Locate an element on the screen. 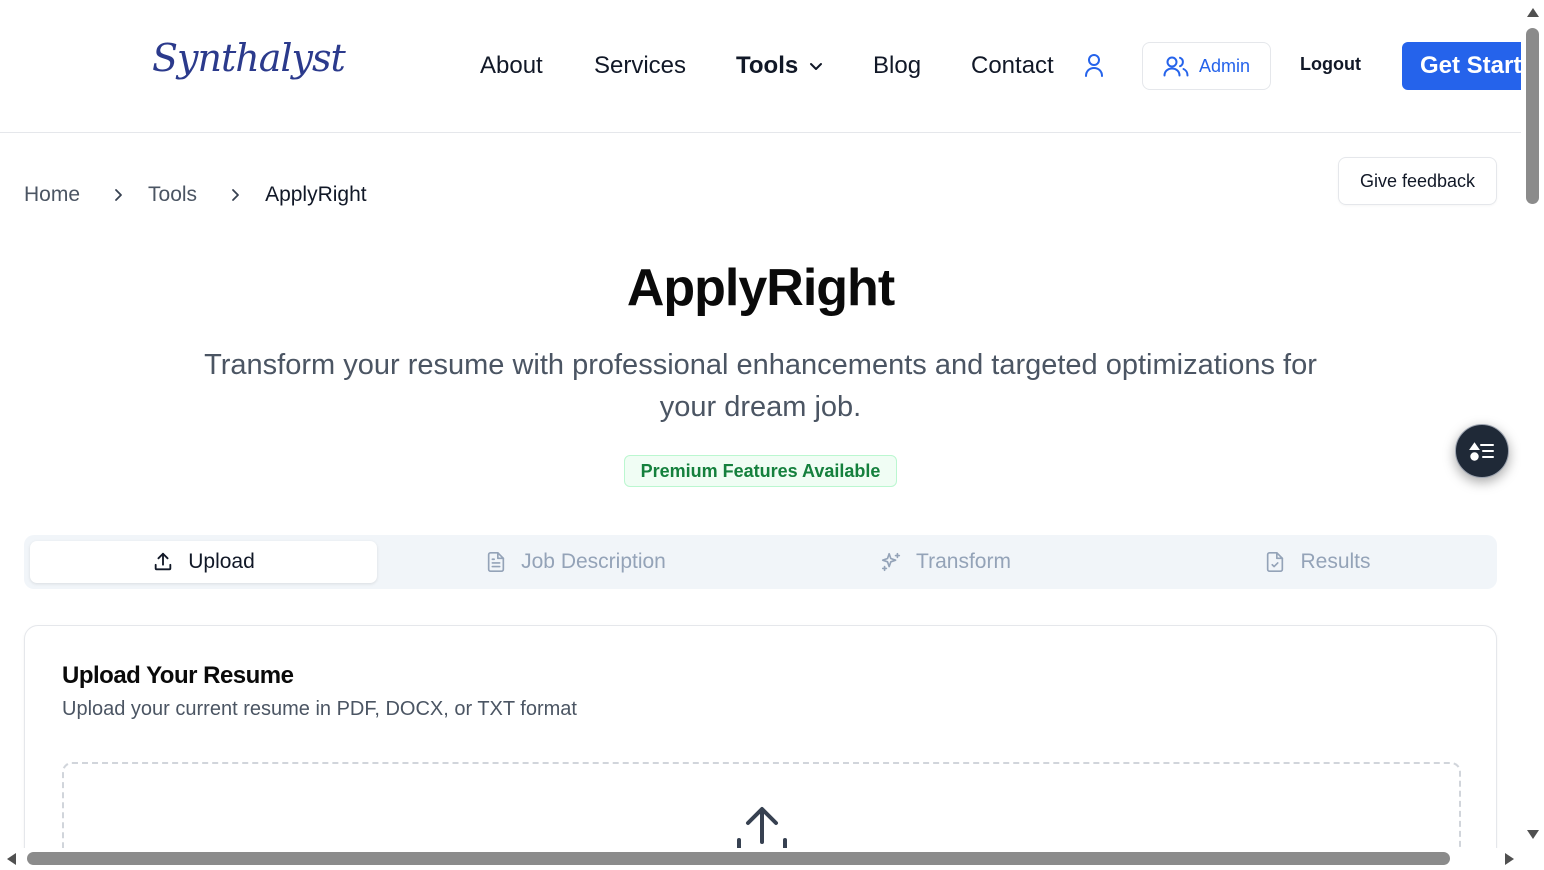 This screenshot has width=1544, height=870. vertical-scrollbar is located at coordinates (1532, 435).